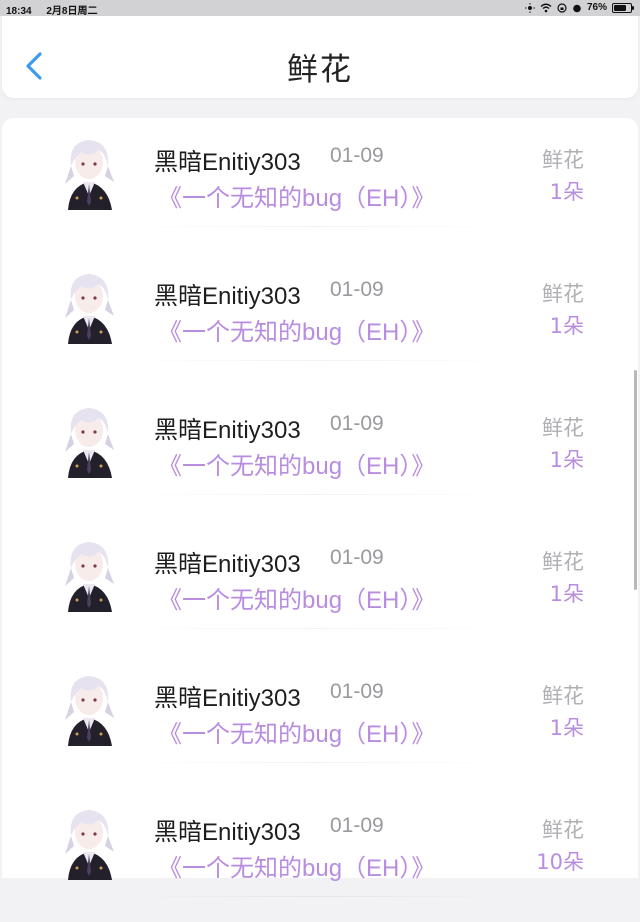  What do you see at coordinates (546, 7) in the screenshot?
I see `wifi-icon` at bounding box center [546, 7].